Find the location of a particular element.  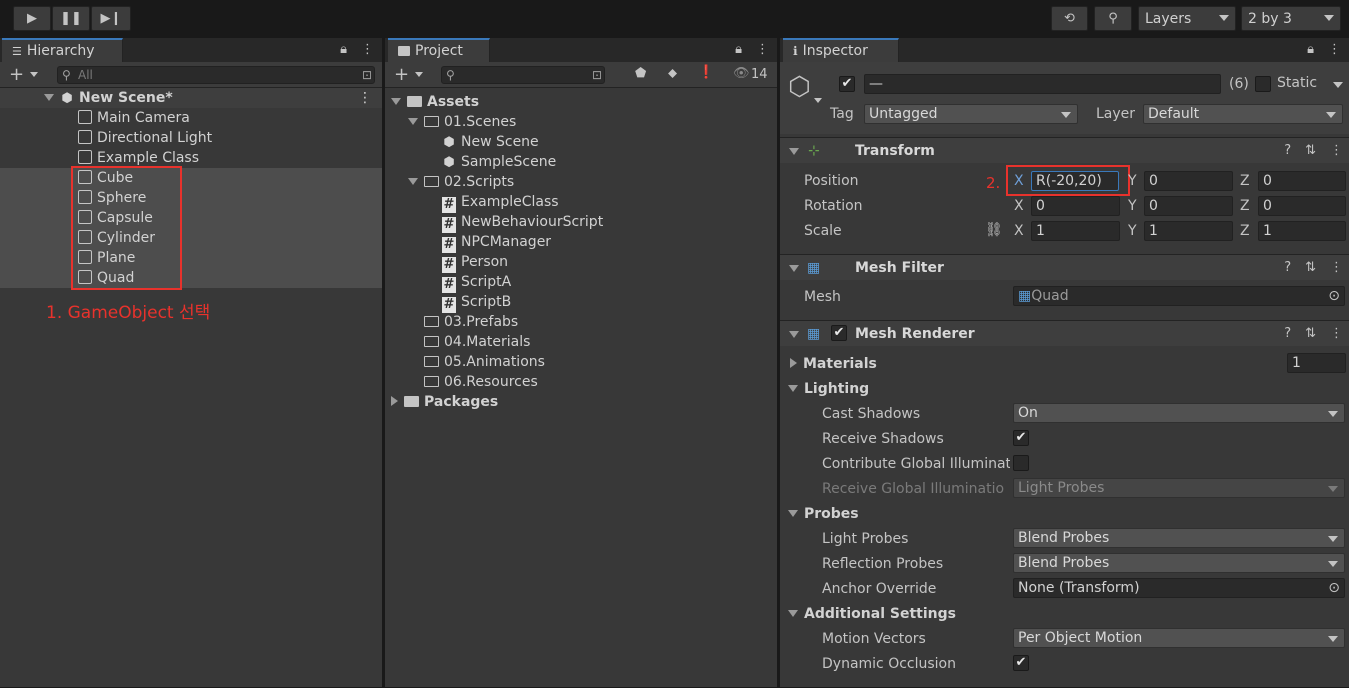

position-x-field: R(-20,20) is located at coordinates (1075, 181).